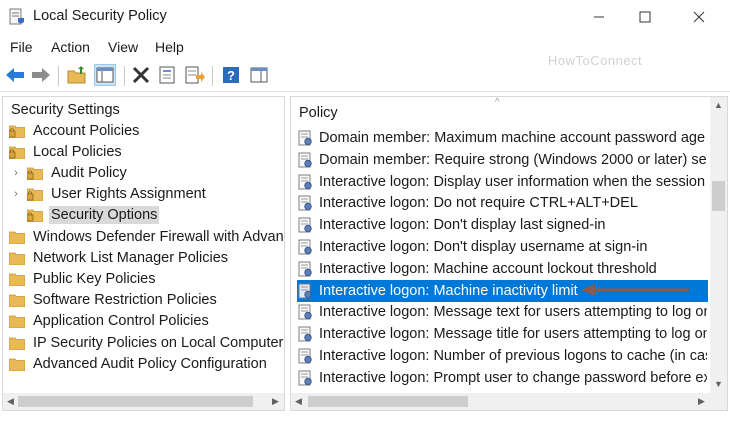 This screenshot has width=730, height=435. What do you see at coordinates (114, 300) in the screenshot?
I see `tree-item: Software Restriction Policies` at bounding box center [114, 300].